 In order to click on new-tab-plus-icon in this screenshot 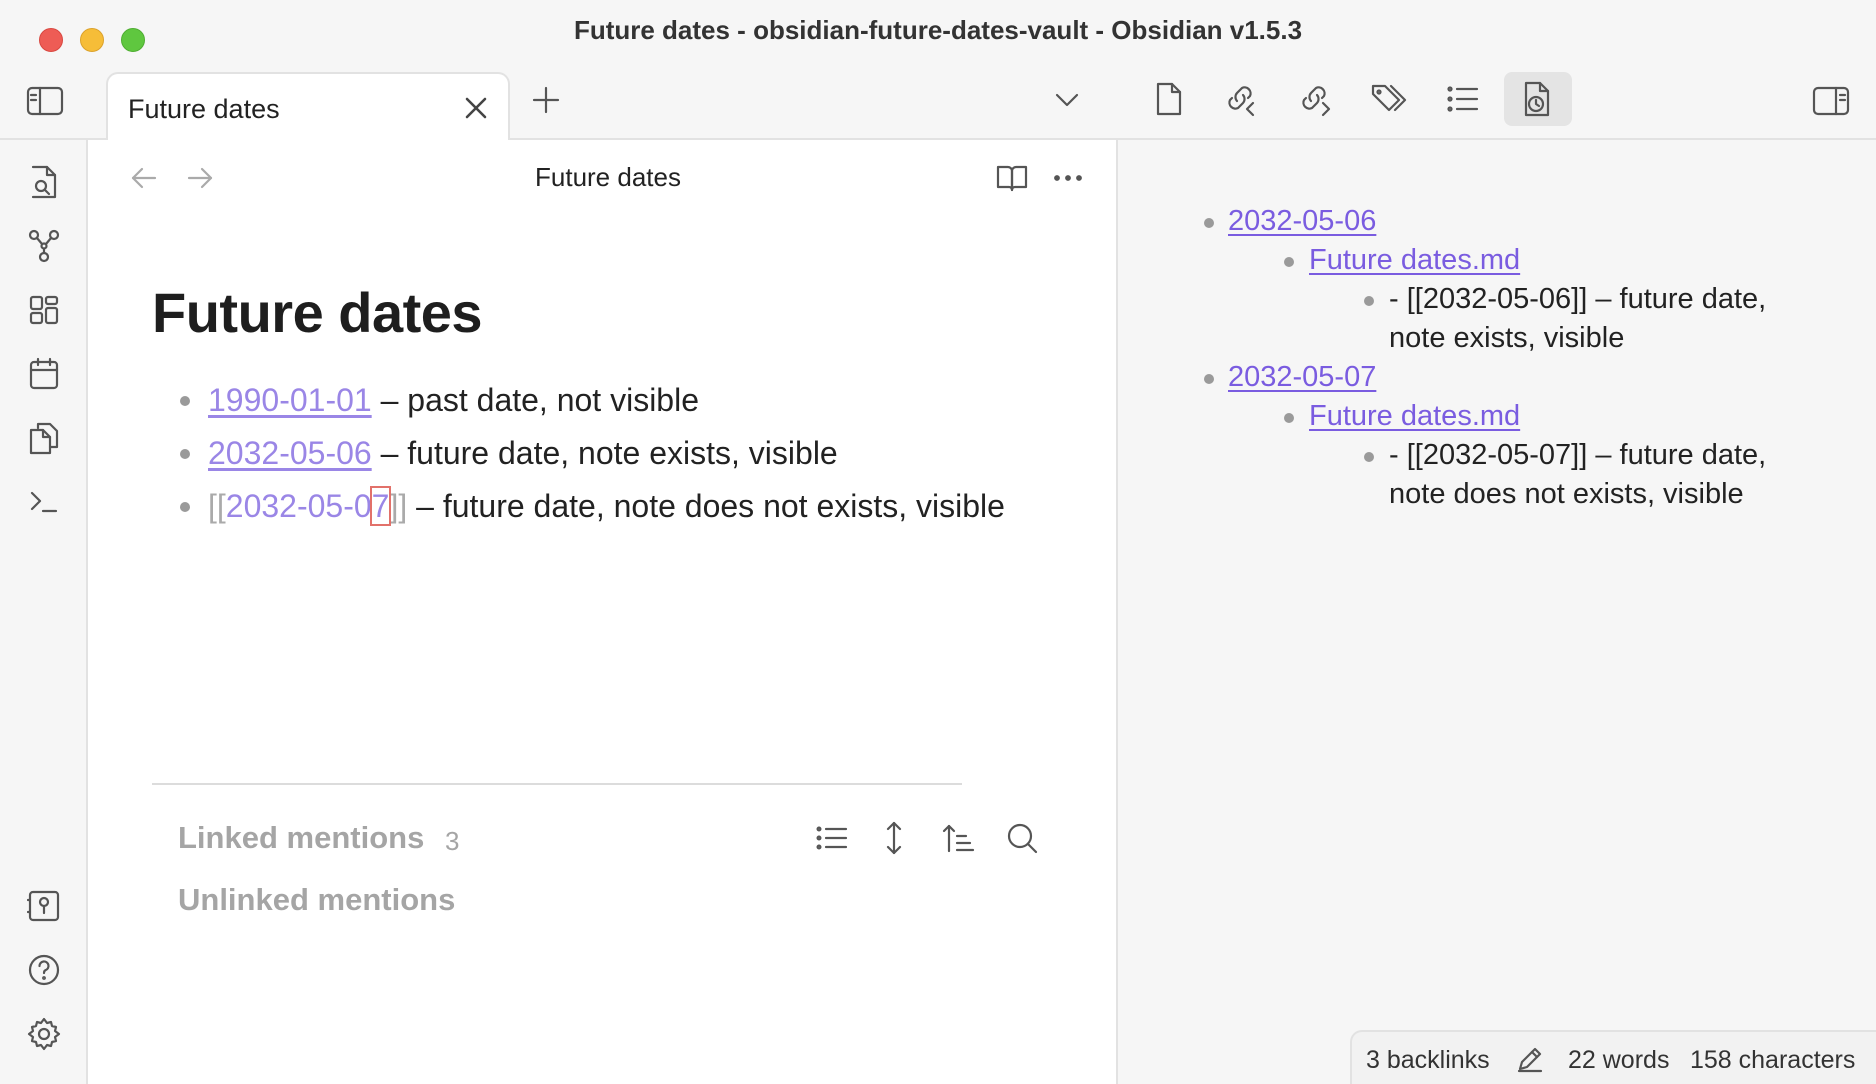, I will do `click(546, 100)`.